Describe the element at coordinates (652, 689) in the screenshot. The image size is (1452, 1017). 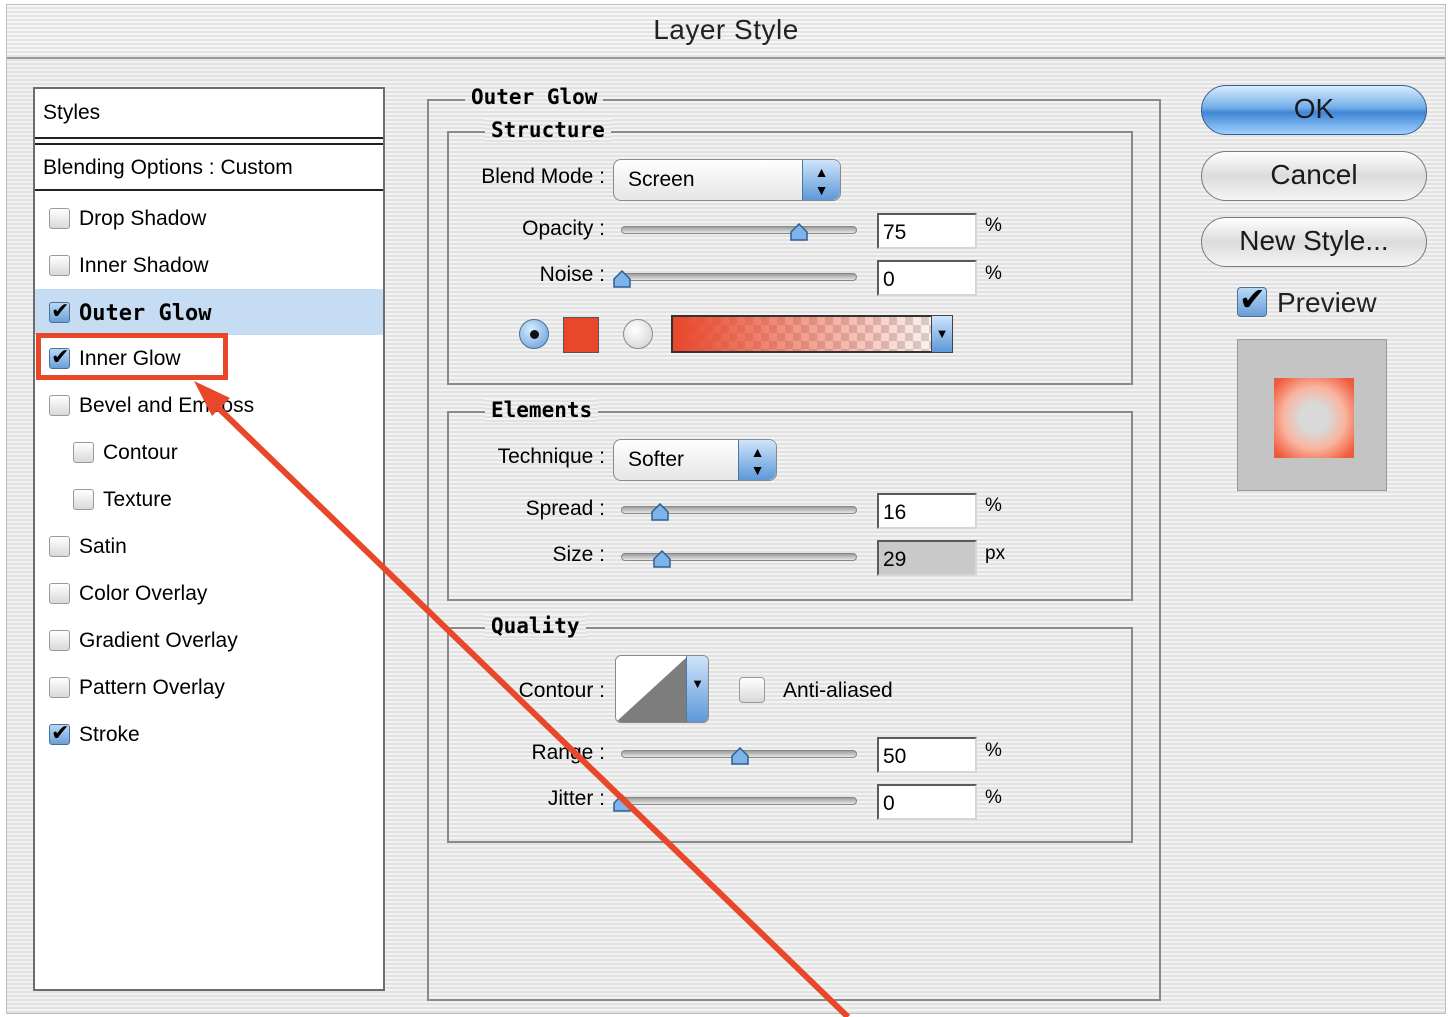
I see `linear-contour-icon` at that location.